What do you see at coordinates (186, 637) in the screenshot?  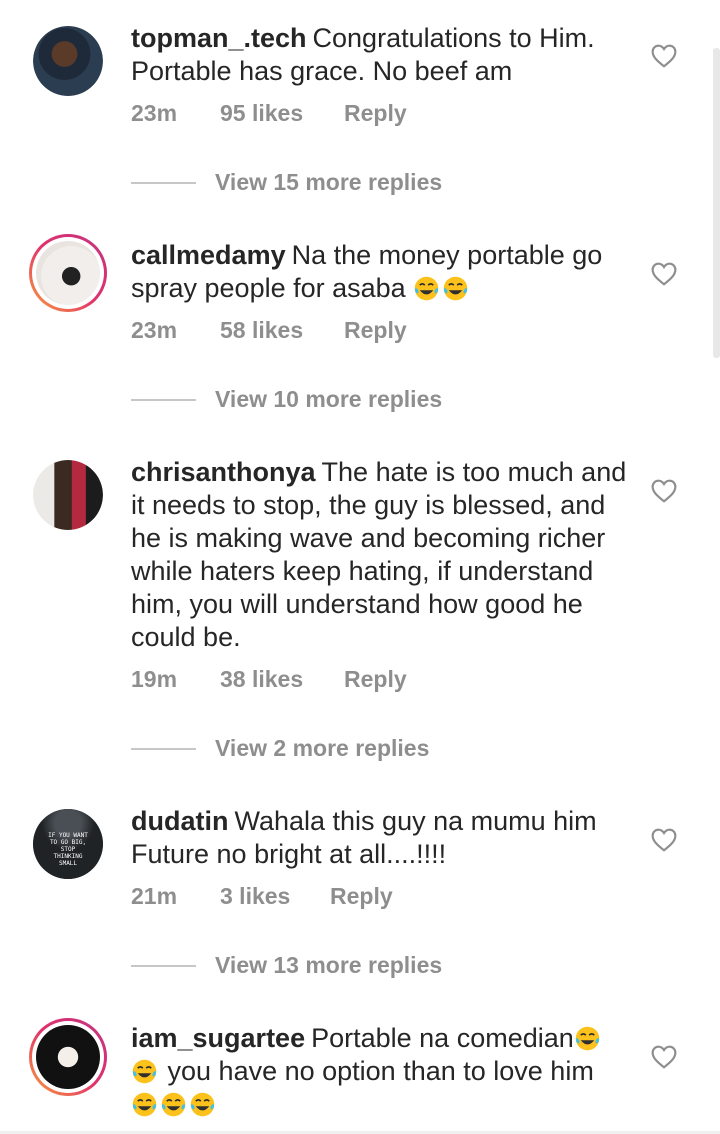 I see `comment-body-line: could be.` at bounding box center [186, 637].